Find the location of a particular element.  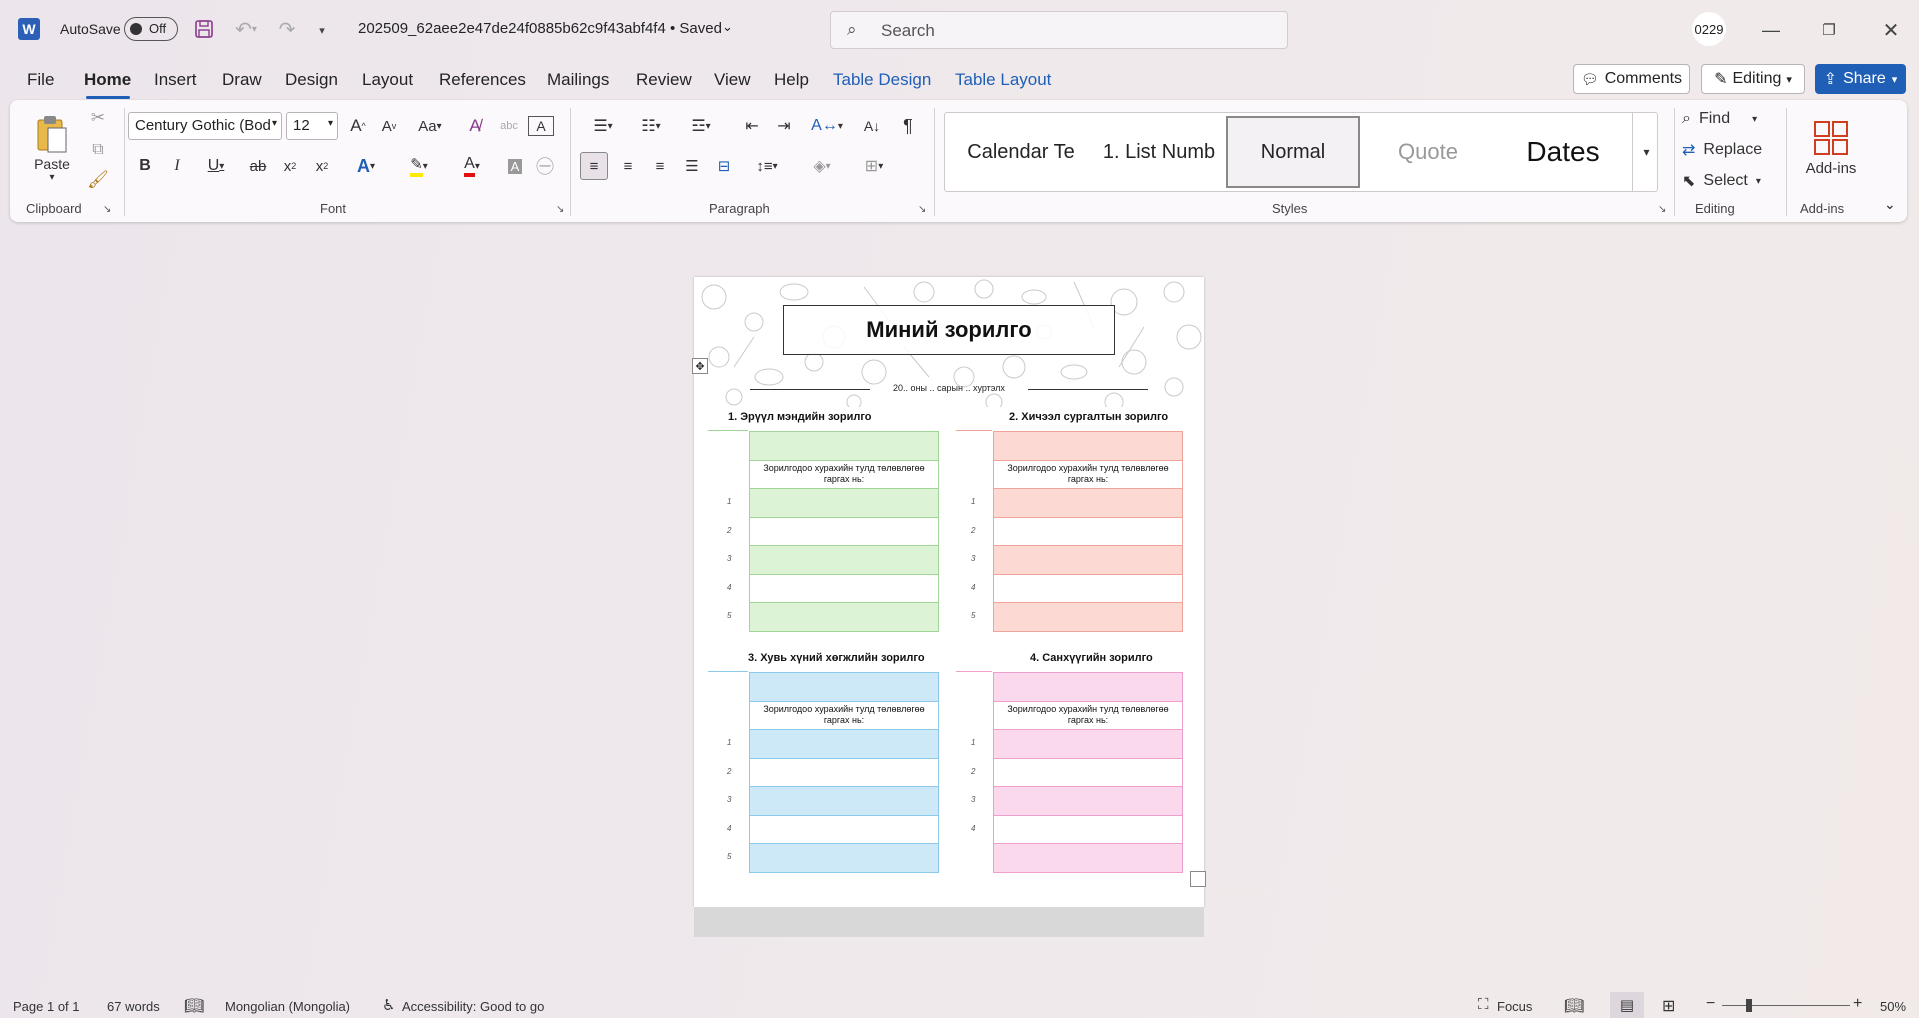

tab-draw: Draw is located at coordinates (242, 80).